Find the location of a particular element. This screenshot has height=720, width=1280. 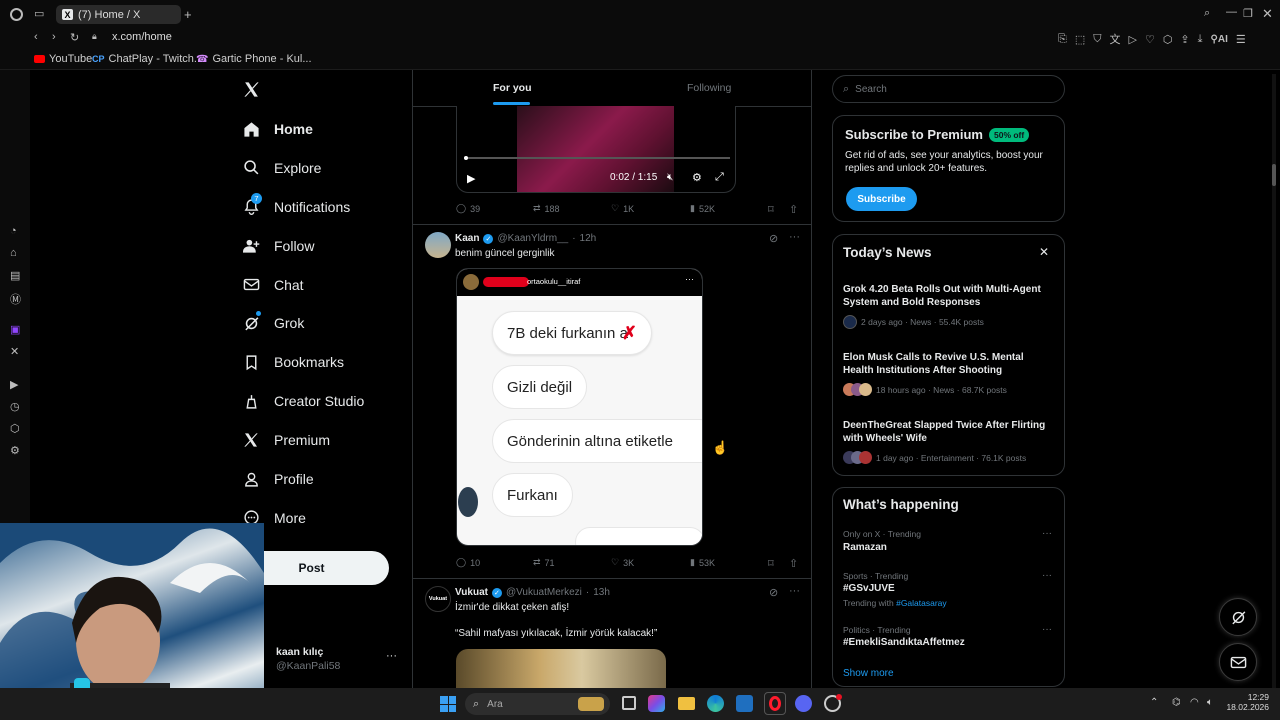

mute-icon: 🔇︎ is located at coordinates (670, 177).